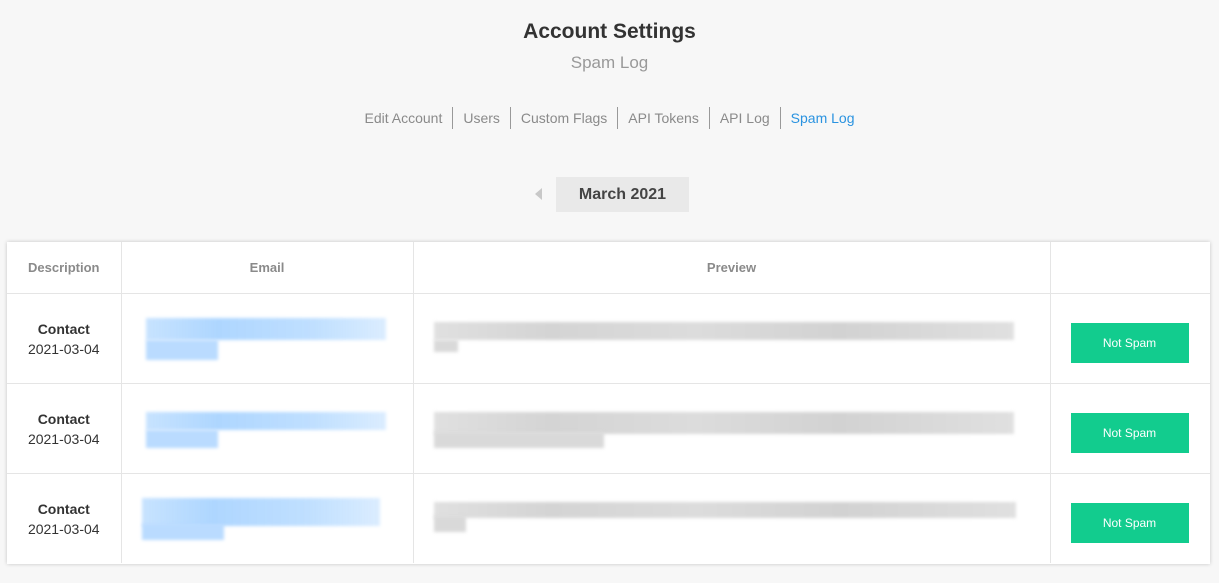 The height and width of the screenshot is (583, 1219). I want to click on nav-api-log: API Log, so click(744, 118).